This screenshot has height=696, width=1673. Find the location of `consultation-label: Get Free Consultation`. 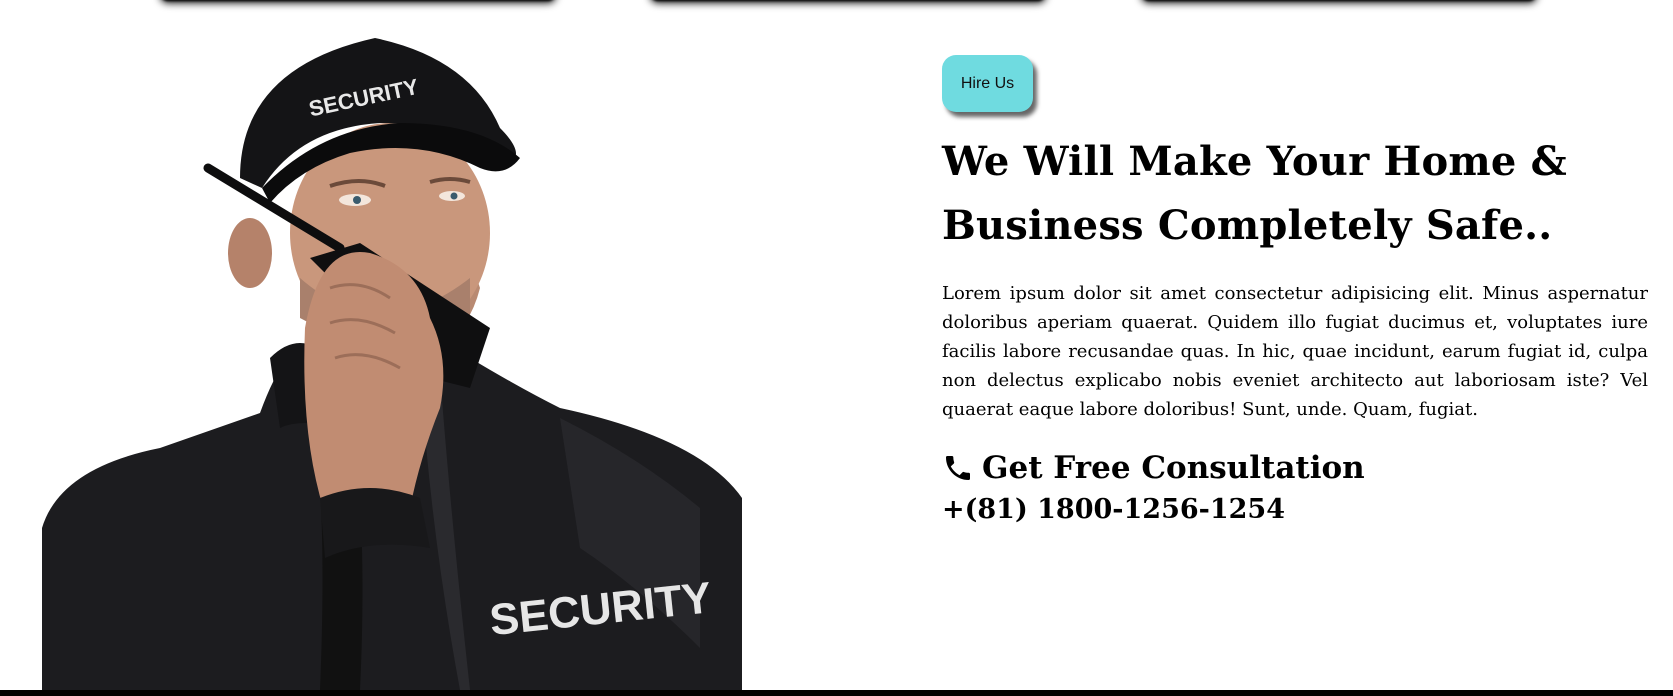

consultation-label: Get Free Consultation is located at coordinates (1173, 468).